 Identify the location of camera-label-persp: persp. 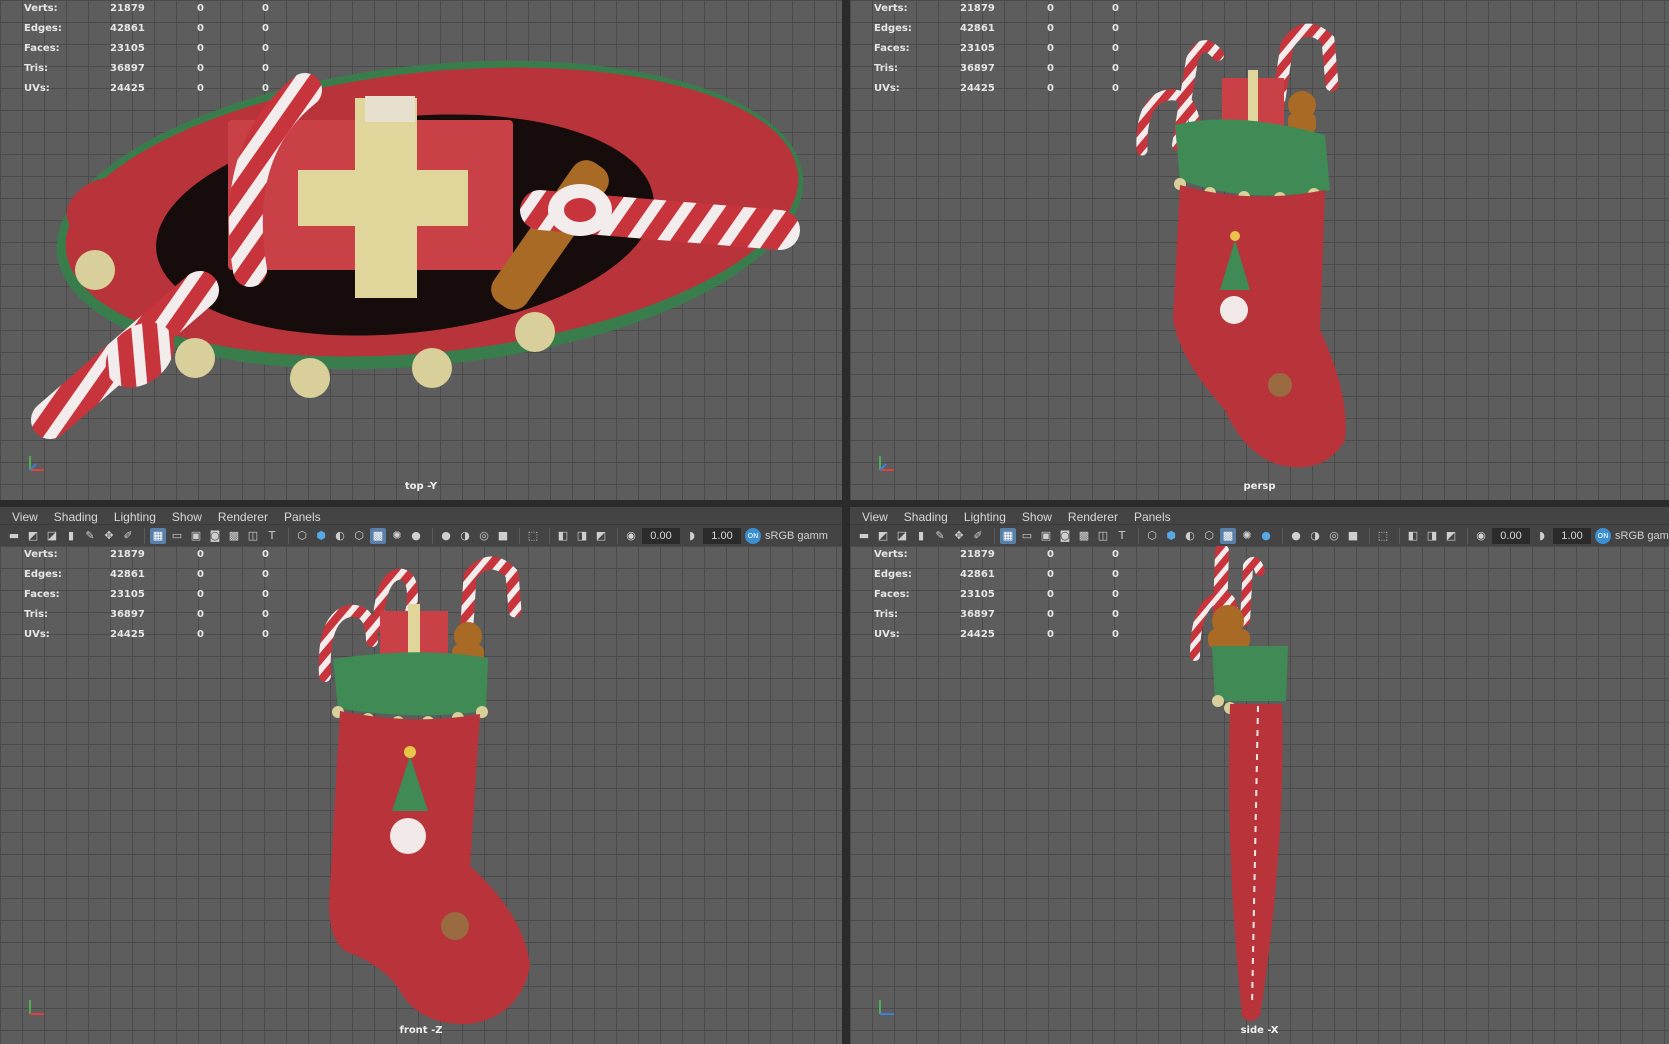
(1259, 486).